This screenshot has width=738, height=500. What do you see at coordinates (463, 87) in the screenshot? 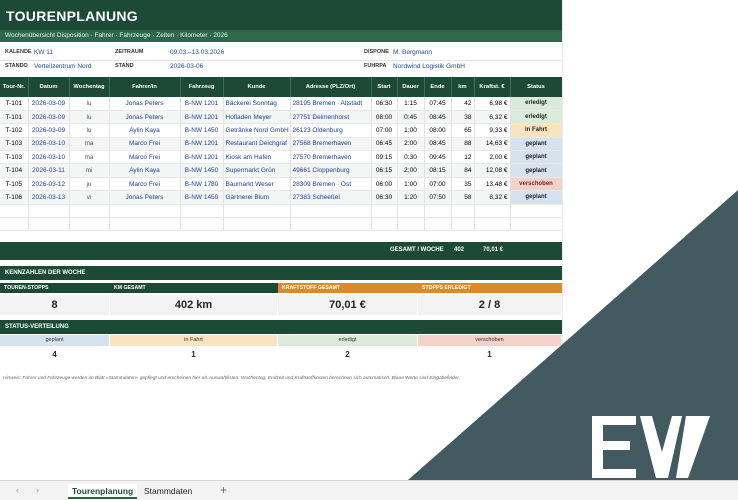
I see `column-header: km` at bounding box center [463, 87].